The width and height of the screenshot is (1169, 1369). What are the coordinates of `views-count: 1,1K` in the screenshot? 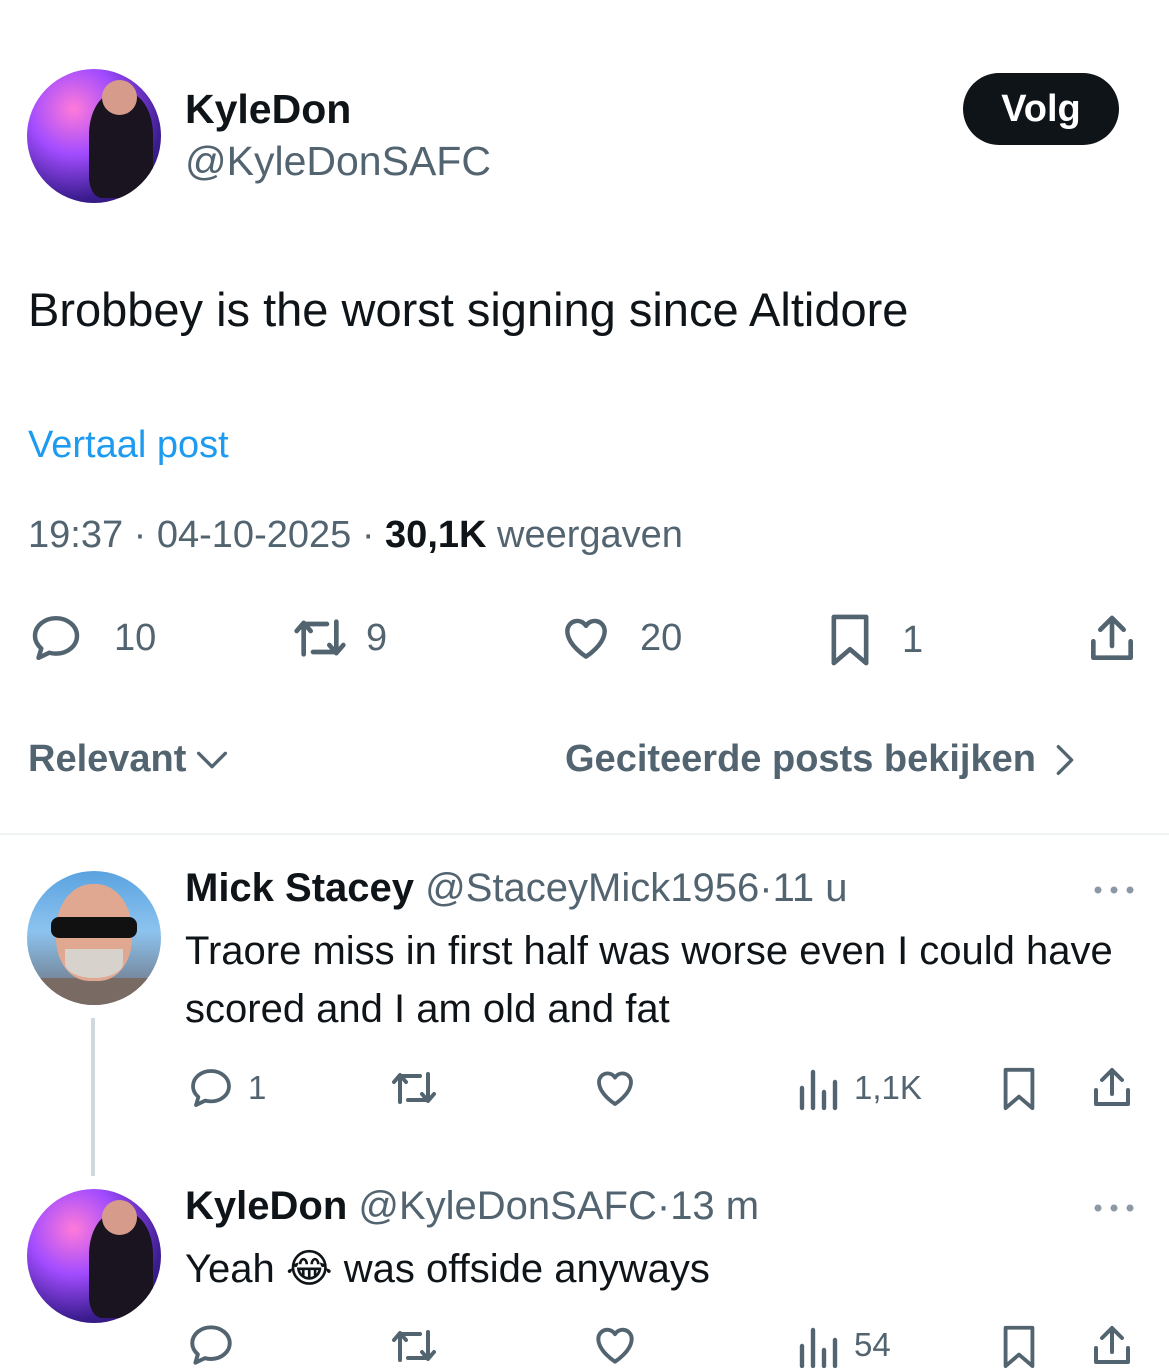 It's located at (888, 1087).